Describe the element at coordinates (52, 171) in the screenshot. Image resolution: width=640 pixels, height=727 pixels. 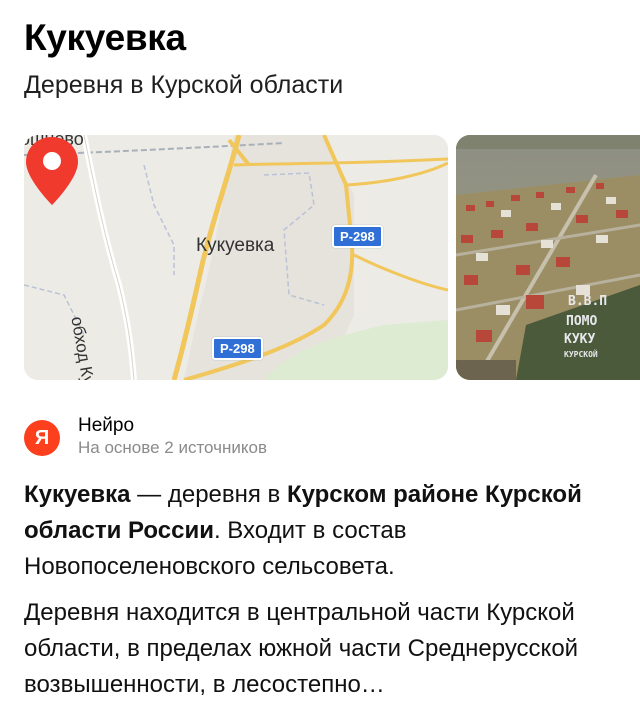
I see `location-pin-icon` at that location.